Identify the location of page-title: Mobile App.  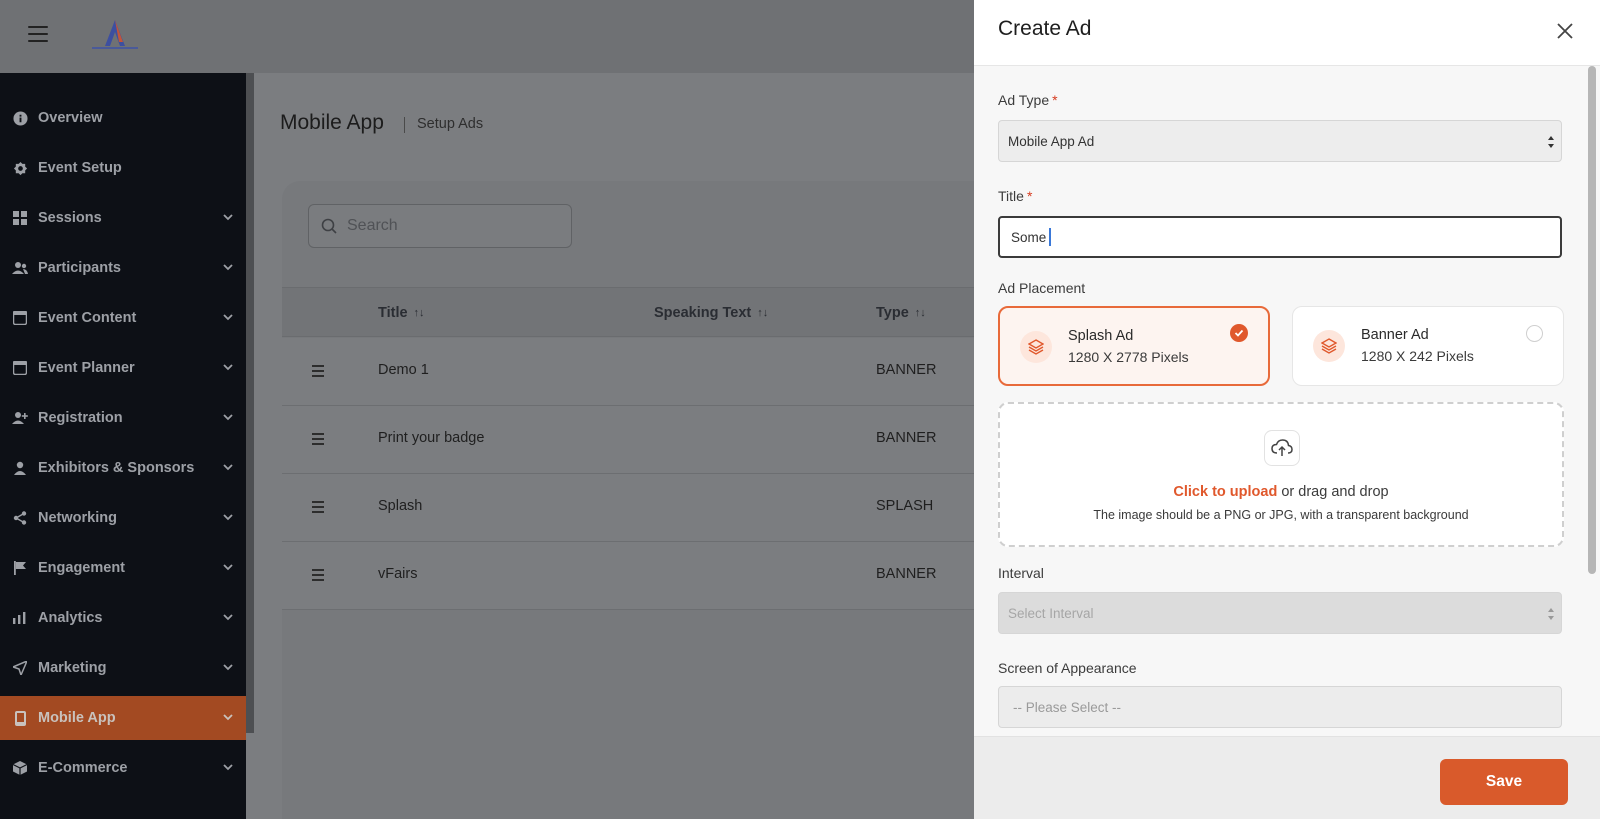
(332, 122).